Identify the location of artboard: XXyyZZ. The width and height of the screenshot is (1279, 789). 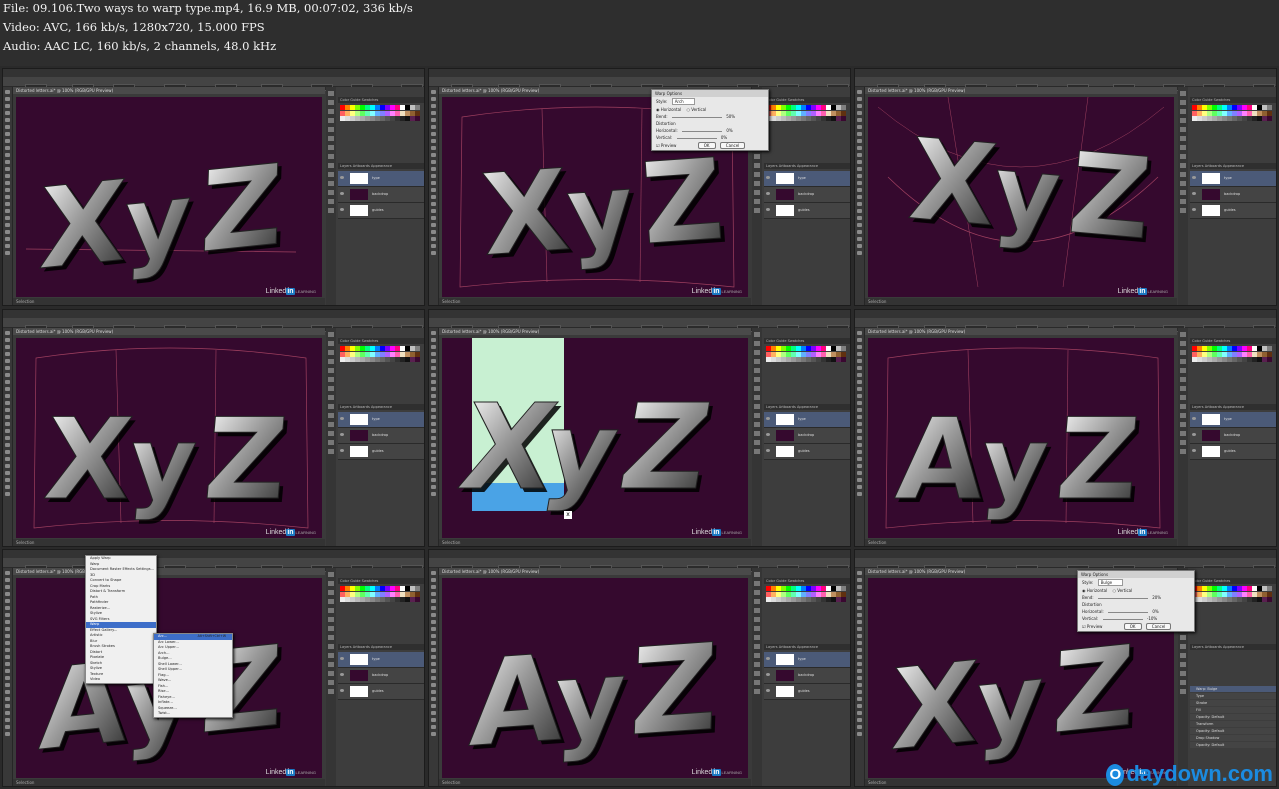
(169, 438).